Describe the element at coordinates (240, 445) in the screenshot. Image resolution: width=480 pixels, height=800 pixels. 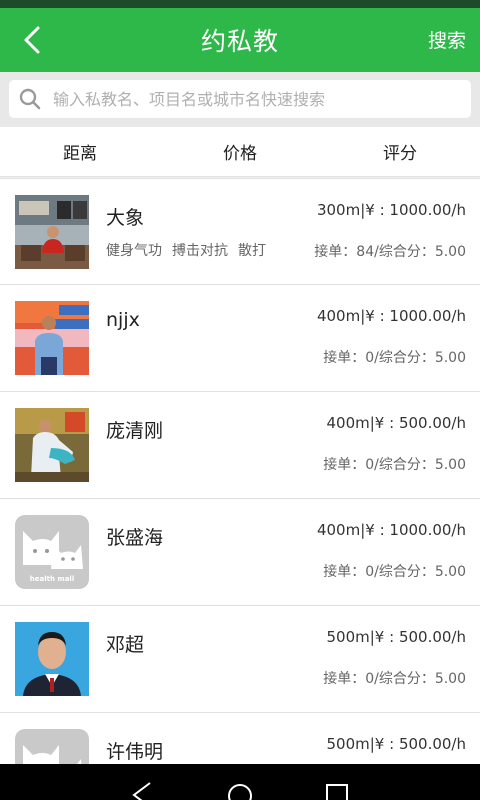
I see `trainer-row: 庞清刚 400m|¥ : 500.00/h 接单：0/综合分：5.00` at that location.